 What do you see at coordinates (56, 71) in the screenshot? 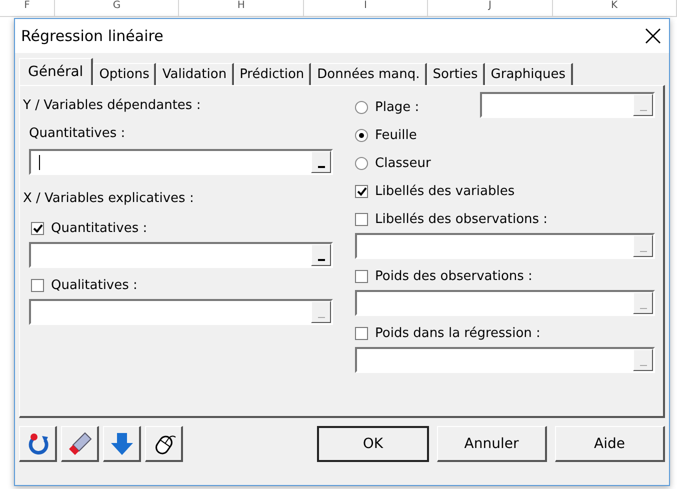
I see `tab: Général` at bounding box center [56, 71].